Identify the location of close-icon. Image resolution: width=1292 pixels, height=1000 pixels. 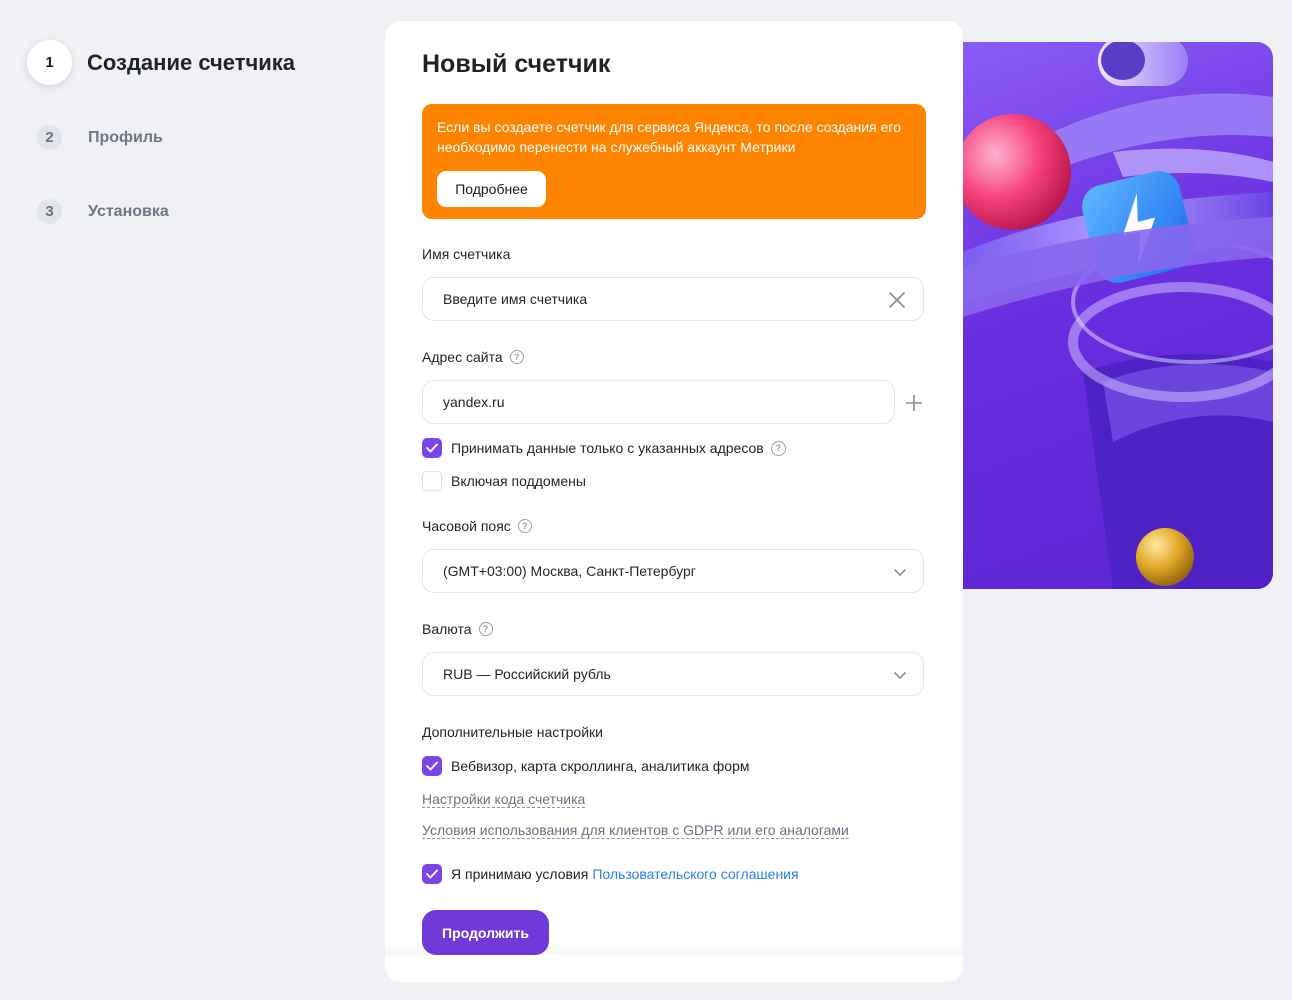
(897, 300).